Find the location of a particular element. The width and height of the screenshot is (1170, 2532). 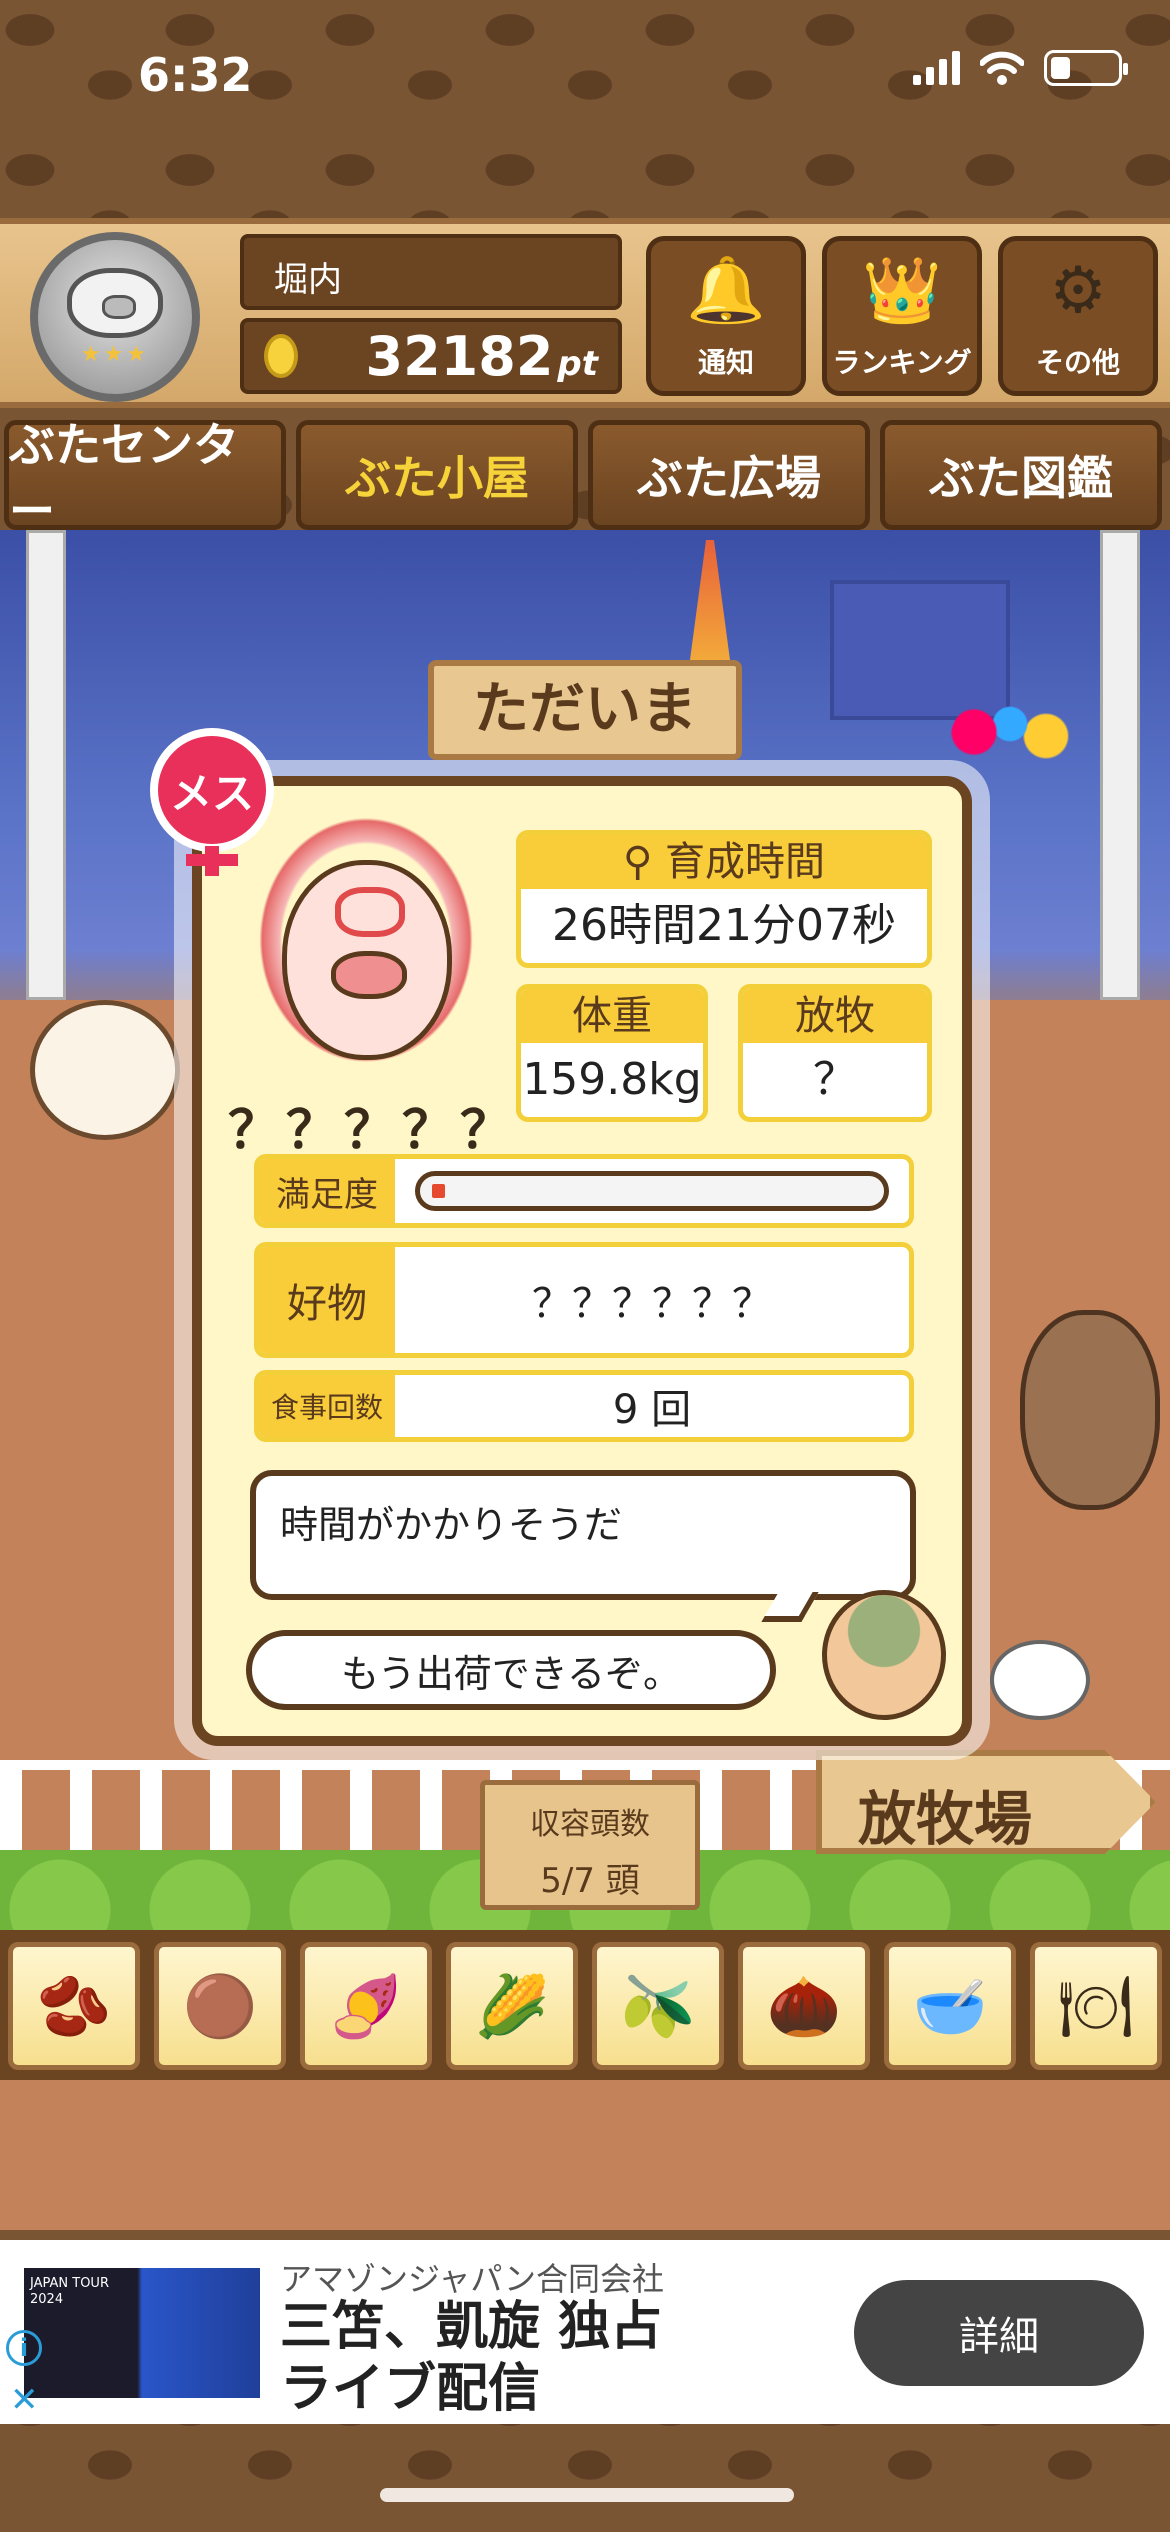

favorite-label: 好物 is located at coordinates (327, 1300).